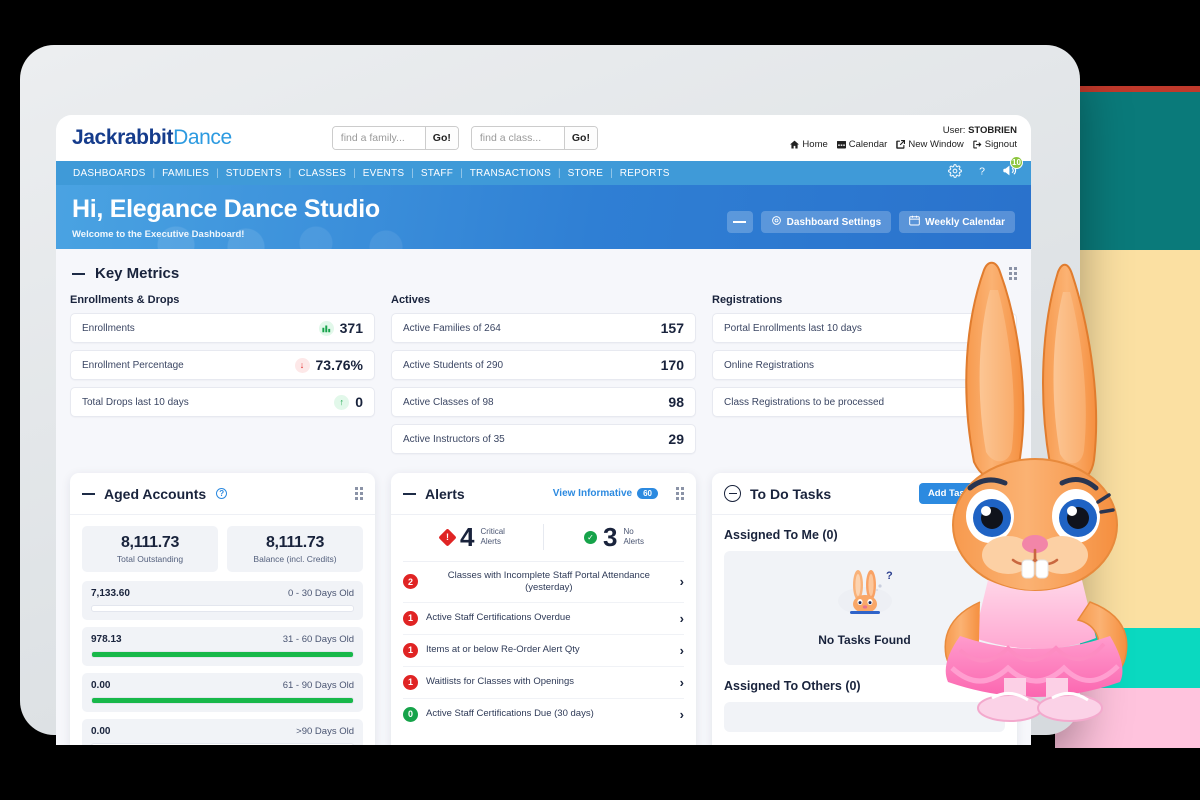 Image resolution: width=1200 pixels, height=800 pixels. Describe the element at coordinates (865, 596) in the screenshot. I see `bunny-empty-icon: ?` at that location.